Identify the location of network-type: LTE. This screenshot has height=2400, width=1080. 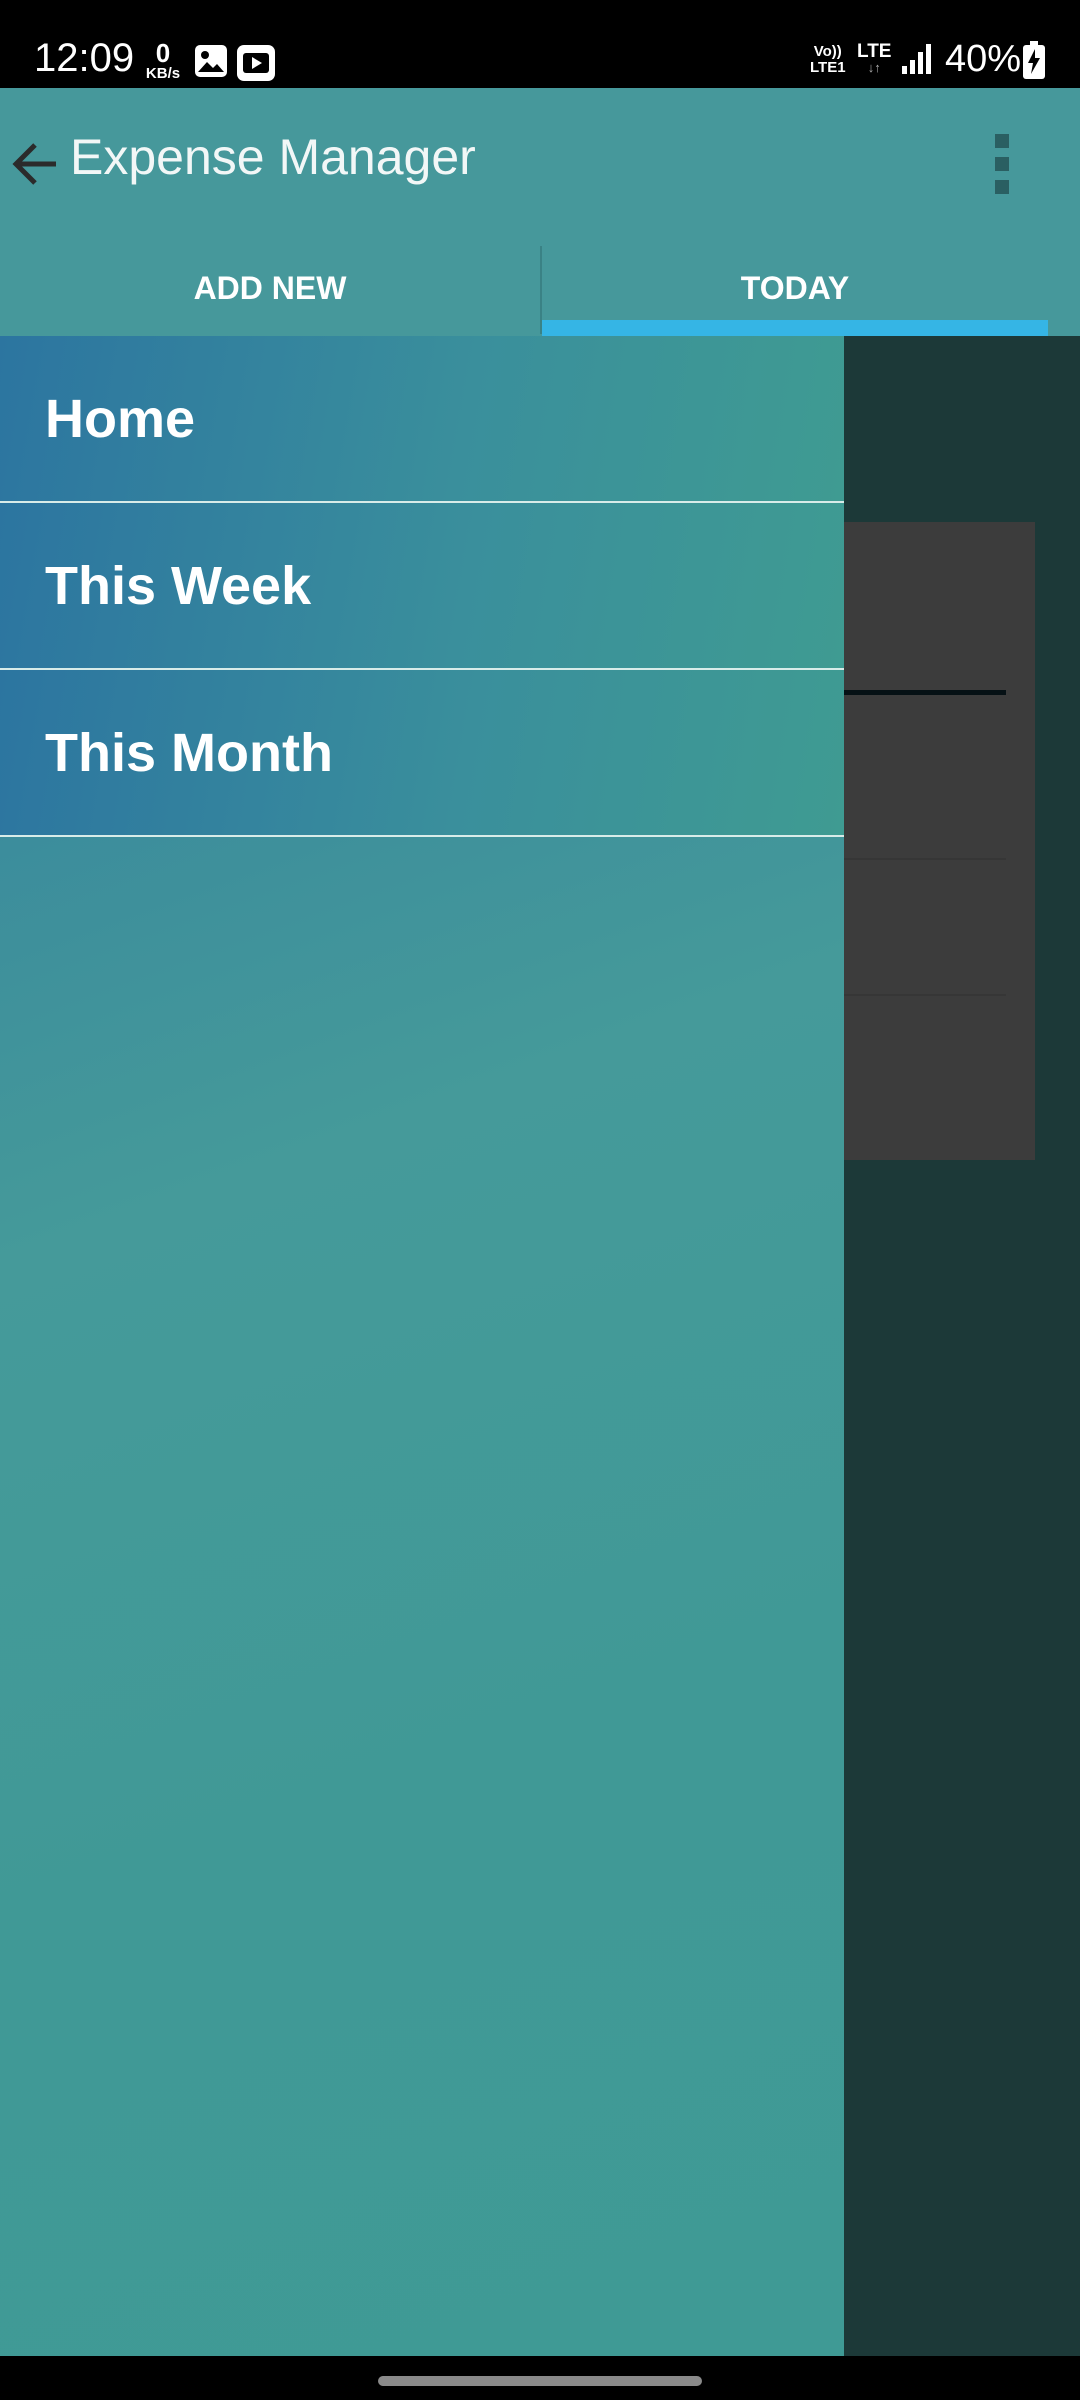
(874, 51).